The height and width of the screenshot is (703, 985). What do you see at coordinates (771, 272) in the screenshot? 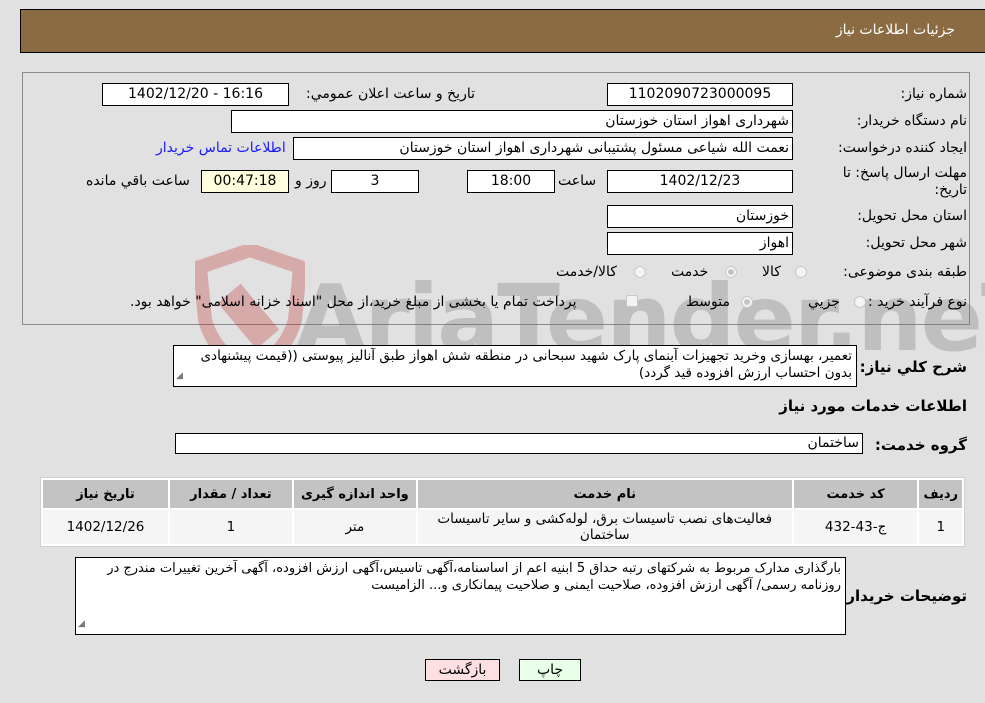
I see `category-option-goods: کالا` at bounding box center [771, 272].